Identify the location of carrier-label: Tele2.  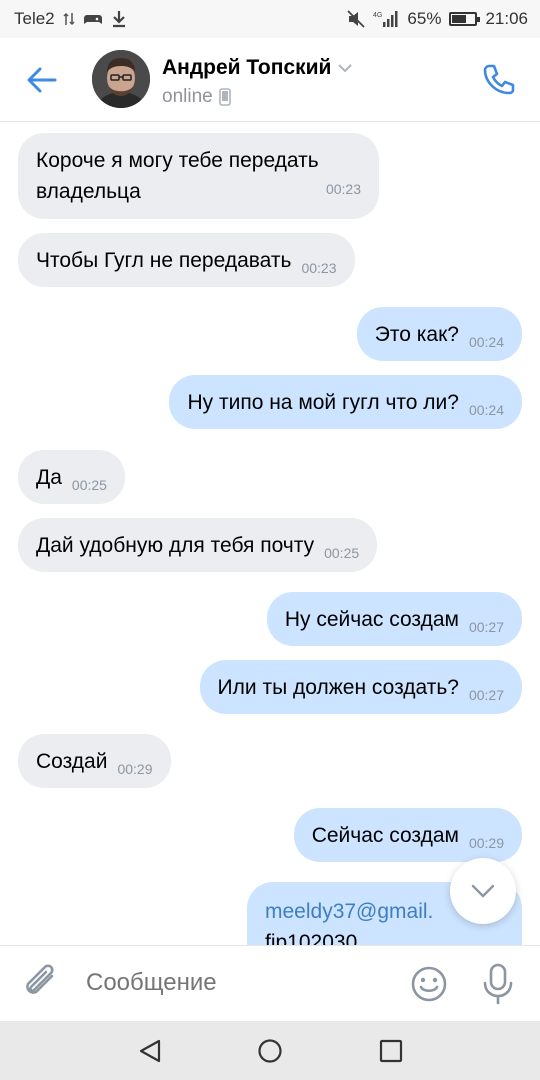
(34, 18).